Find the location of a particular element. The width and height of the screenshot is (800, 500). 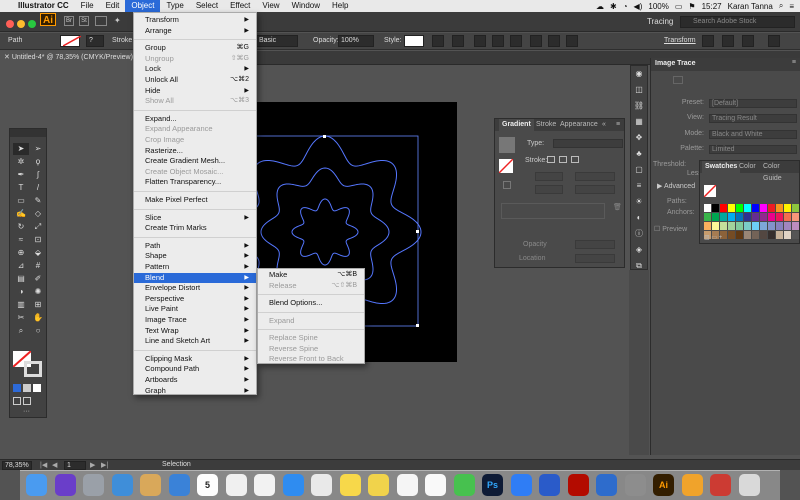

sketch-icon is located at coordinates (692, 485).